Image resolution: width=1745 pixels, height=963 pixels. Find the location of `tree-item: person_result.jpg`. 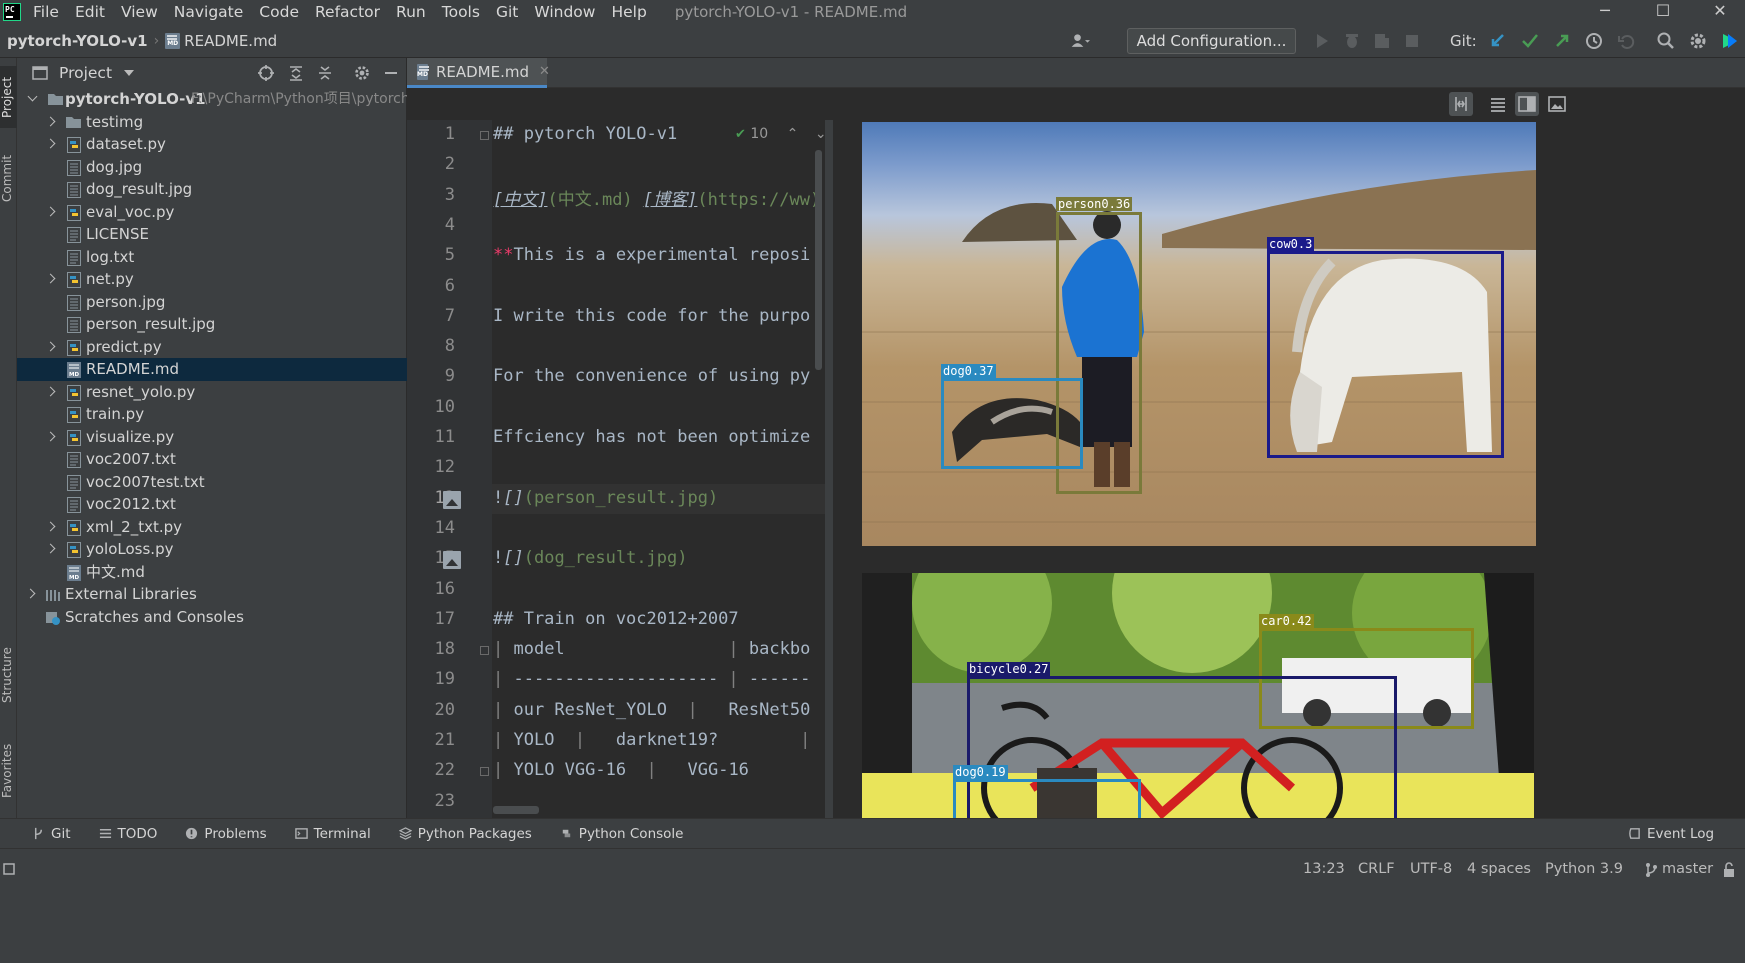

tree-item: person_result.jpg is located at coordinates (212, 324).